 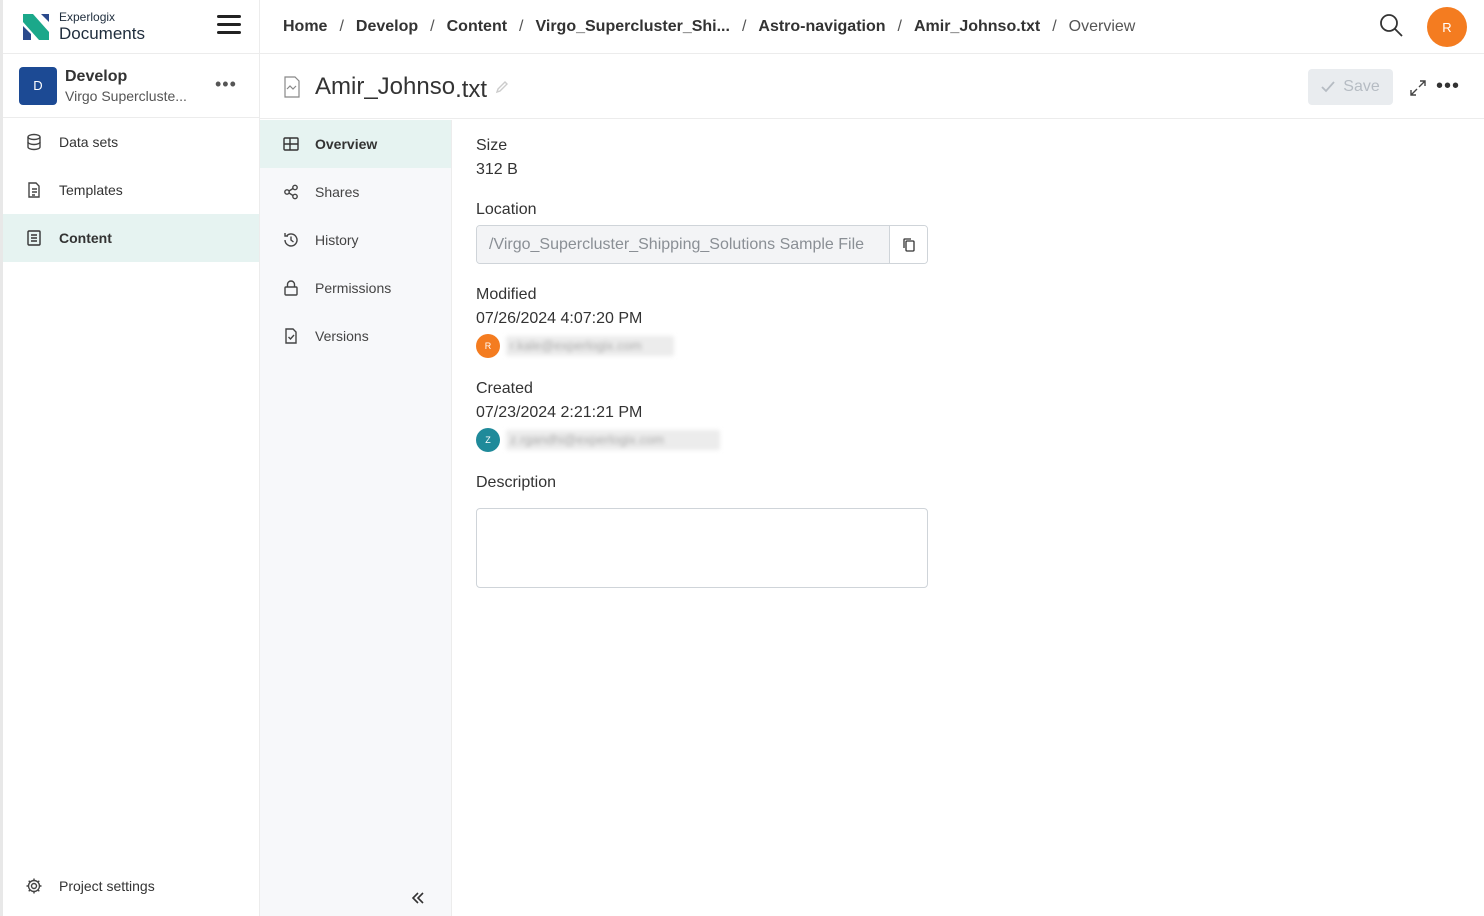 I want to click on brand-line1: Experlogix, so click(x=87, y=17).